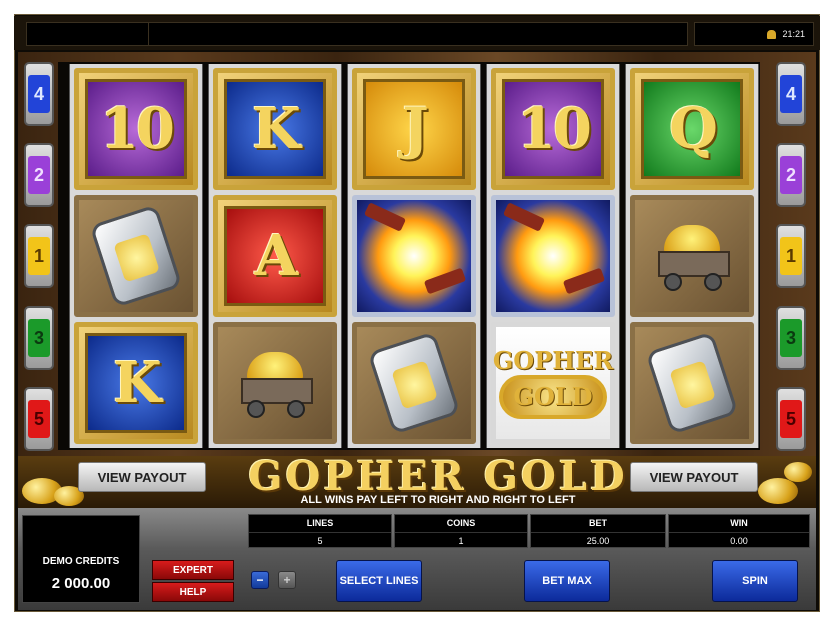 This screenshot has width=836, height=628. I want to click on payline-marker-left-1: 1, so click(39, 256).